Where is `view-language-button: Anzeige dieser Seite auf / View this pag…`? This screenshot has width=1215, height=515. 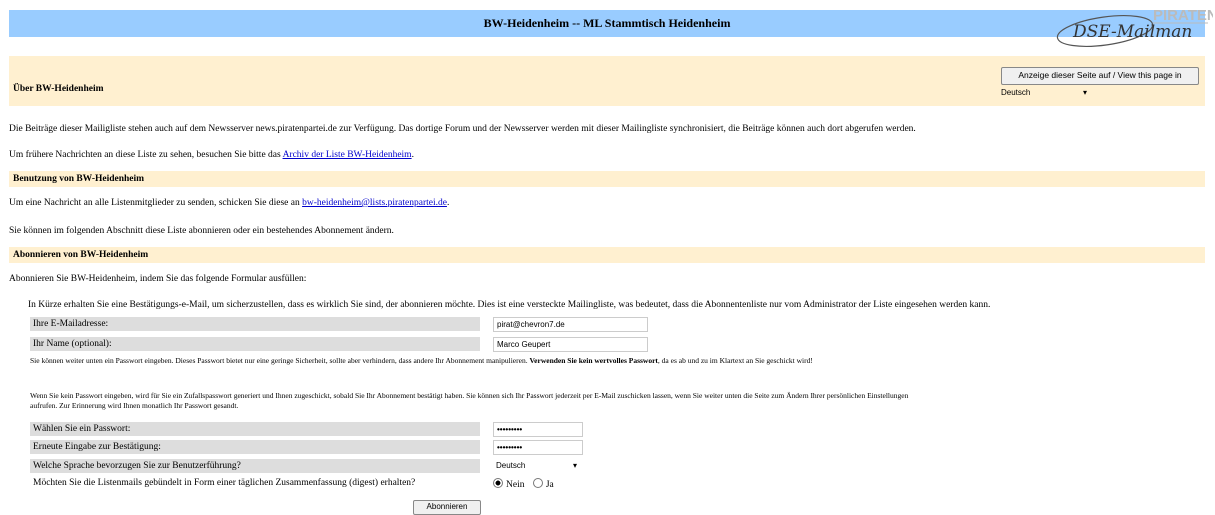
view-language-button: Anzeige dieser Seite auf / View this pag… is located at coordinates (1100, 76).